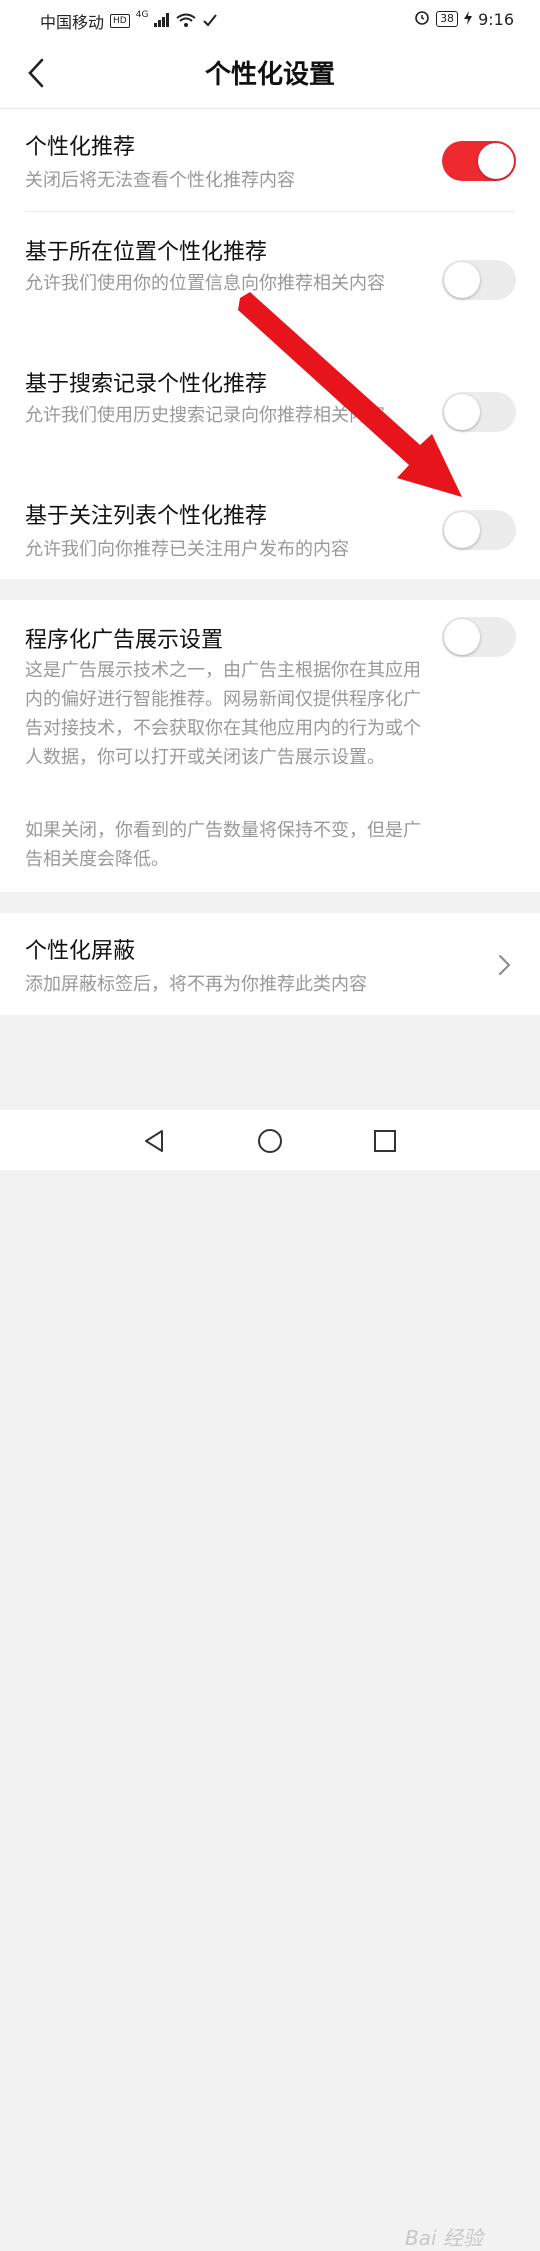 The image size is (540, 2251). Describe the element at coordinates (72, 22) in the screenshot. I see `carrier-name: 中国移动` at that location.